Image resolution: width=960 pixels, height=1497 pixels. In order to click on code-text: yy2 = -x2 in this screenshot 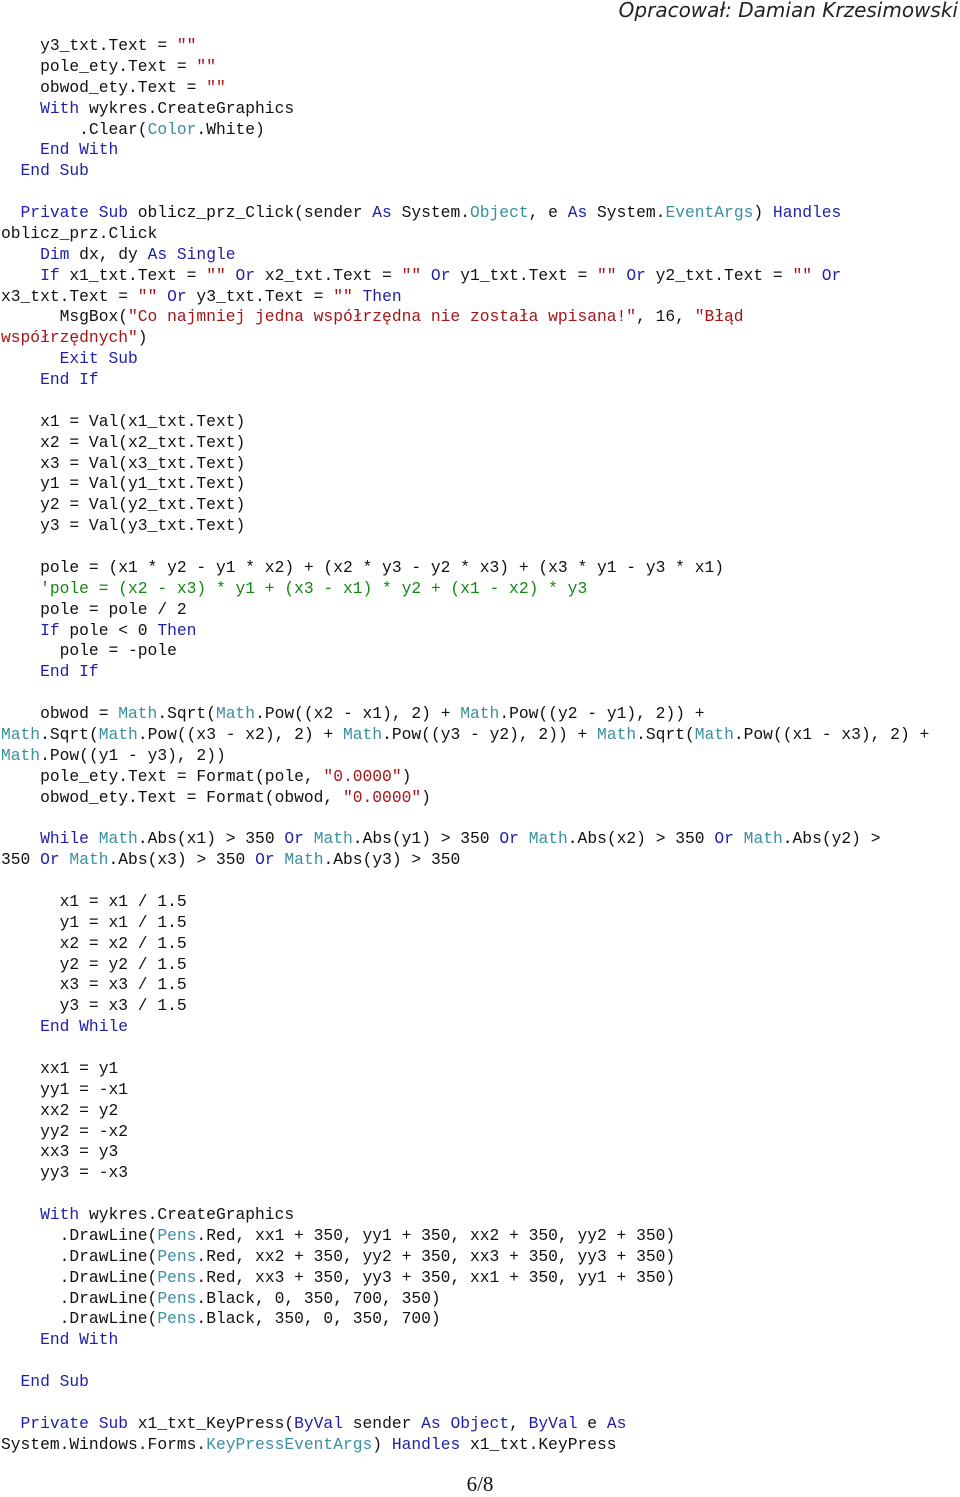, I will do `click(65, 1131)`.